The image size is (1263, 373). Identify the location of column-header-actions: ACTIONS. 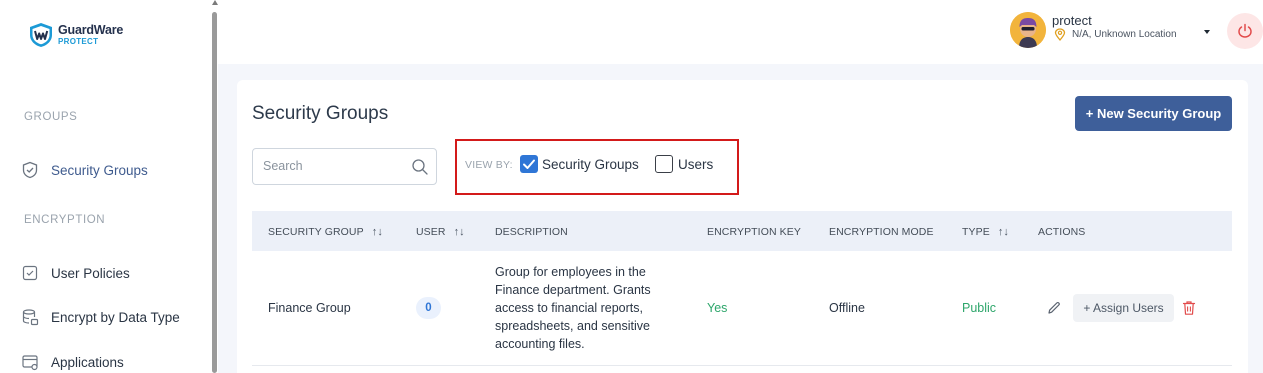
(1062, 232).